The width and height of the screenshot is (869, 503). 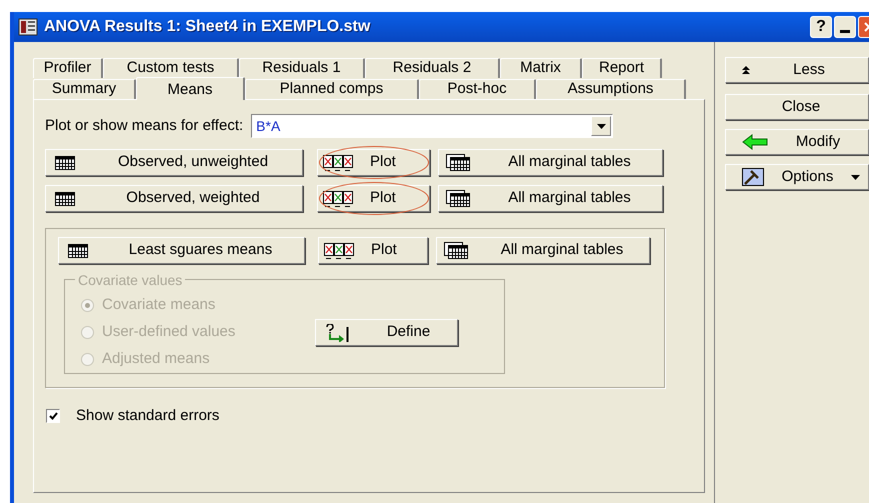 I want to click on window-title: ANOVA Results 1: Sheet4 in EXEMPLO.stw, so click(x=207, y=27).